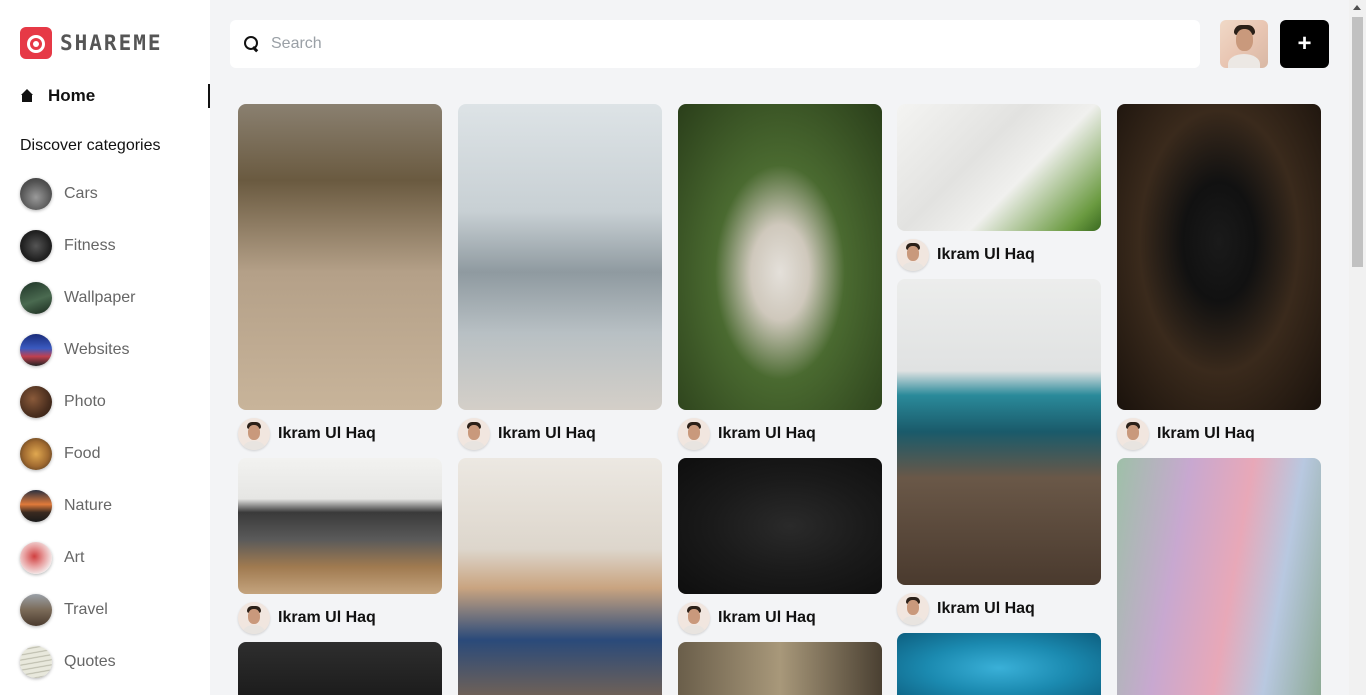 The height and width of the screenshot is (695, 1366). Describe the element at coordinates (999, 664) in the screenshot. I see `pin-swimmer-pool` at that location.